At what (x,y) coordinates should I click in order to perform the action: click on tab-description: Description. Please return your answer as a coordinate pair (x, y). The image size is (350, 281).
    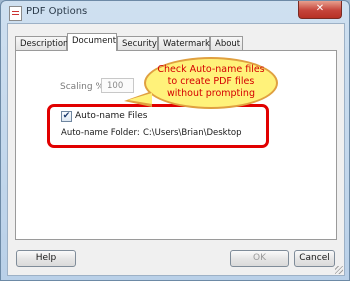
    Looking at the image, I should click on (41, 43).